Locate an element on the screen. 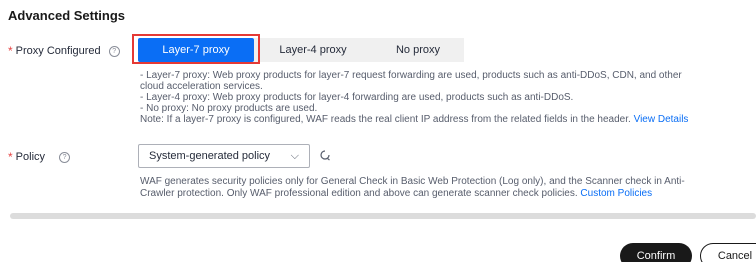  custom-policies-link: Custom Policies is located at coordinates (616, 193).